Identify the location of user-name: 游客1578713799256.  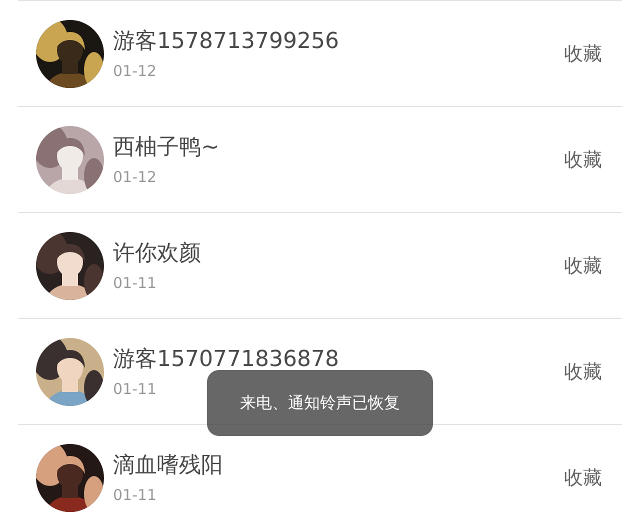
(226, 42).